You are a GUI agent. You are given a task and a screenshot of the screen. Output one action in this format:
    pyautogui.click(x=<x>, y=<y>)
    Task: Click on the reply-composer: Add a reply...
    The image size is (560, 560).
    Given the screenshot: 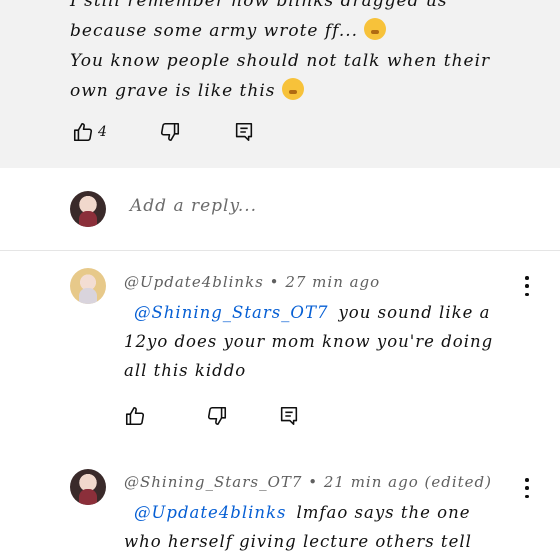 What is the action you would take?
    pyautogui.click(x=280, y=209)
    